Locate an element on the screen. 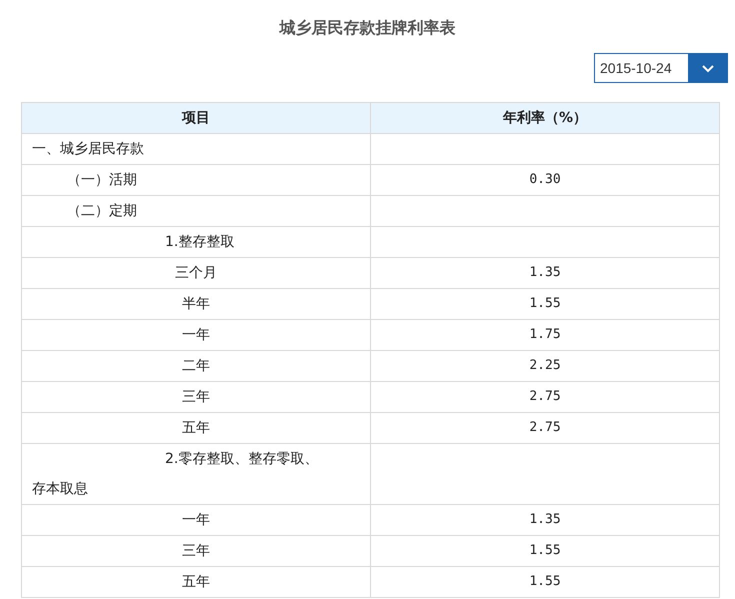 The height and width of the screenshot is (599, 735). table-cell: 三个月 is located at coordinates (196, 273).